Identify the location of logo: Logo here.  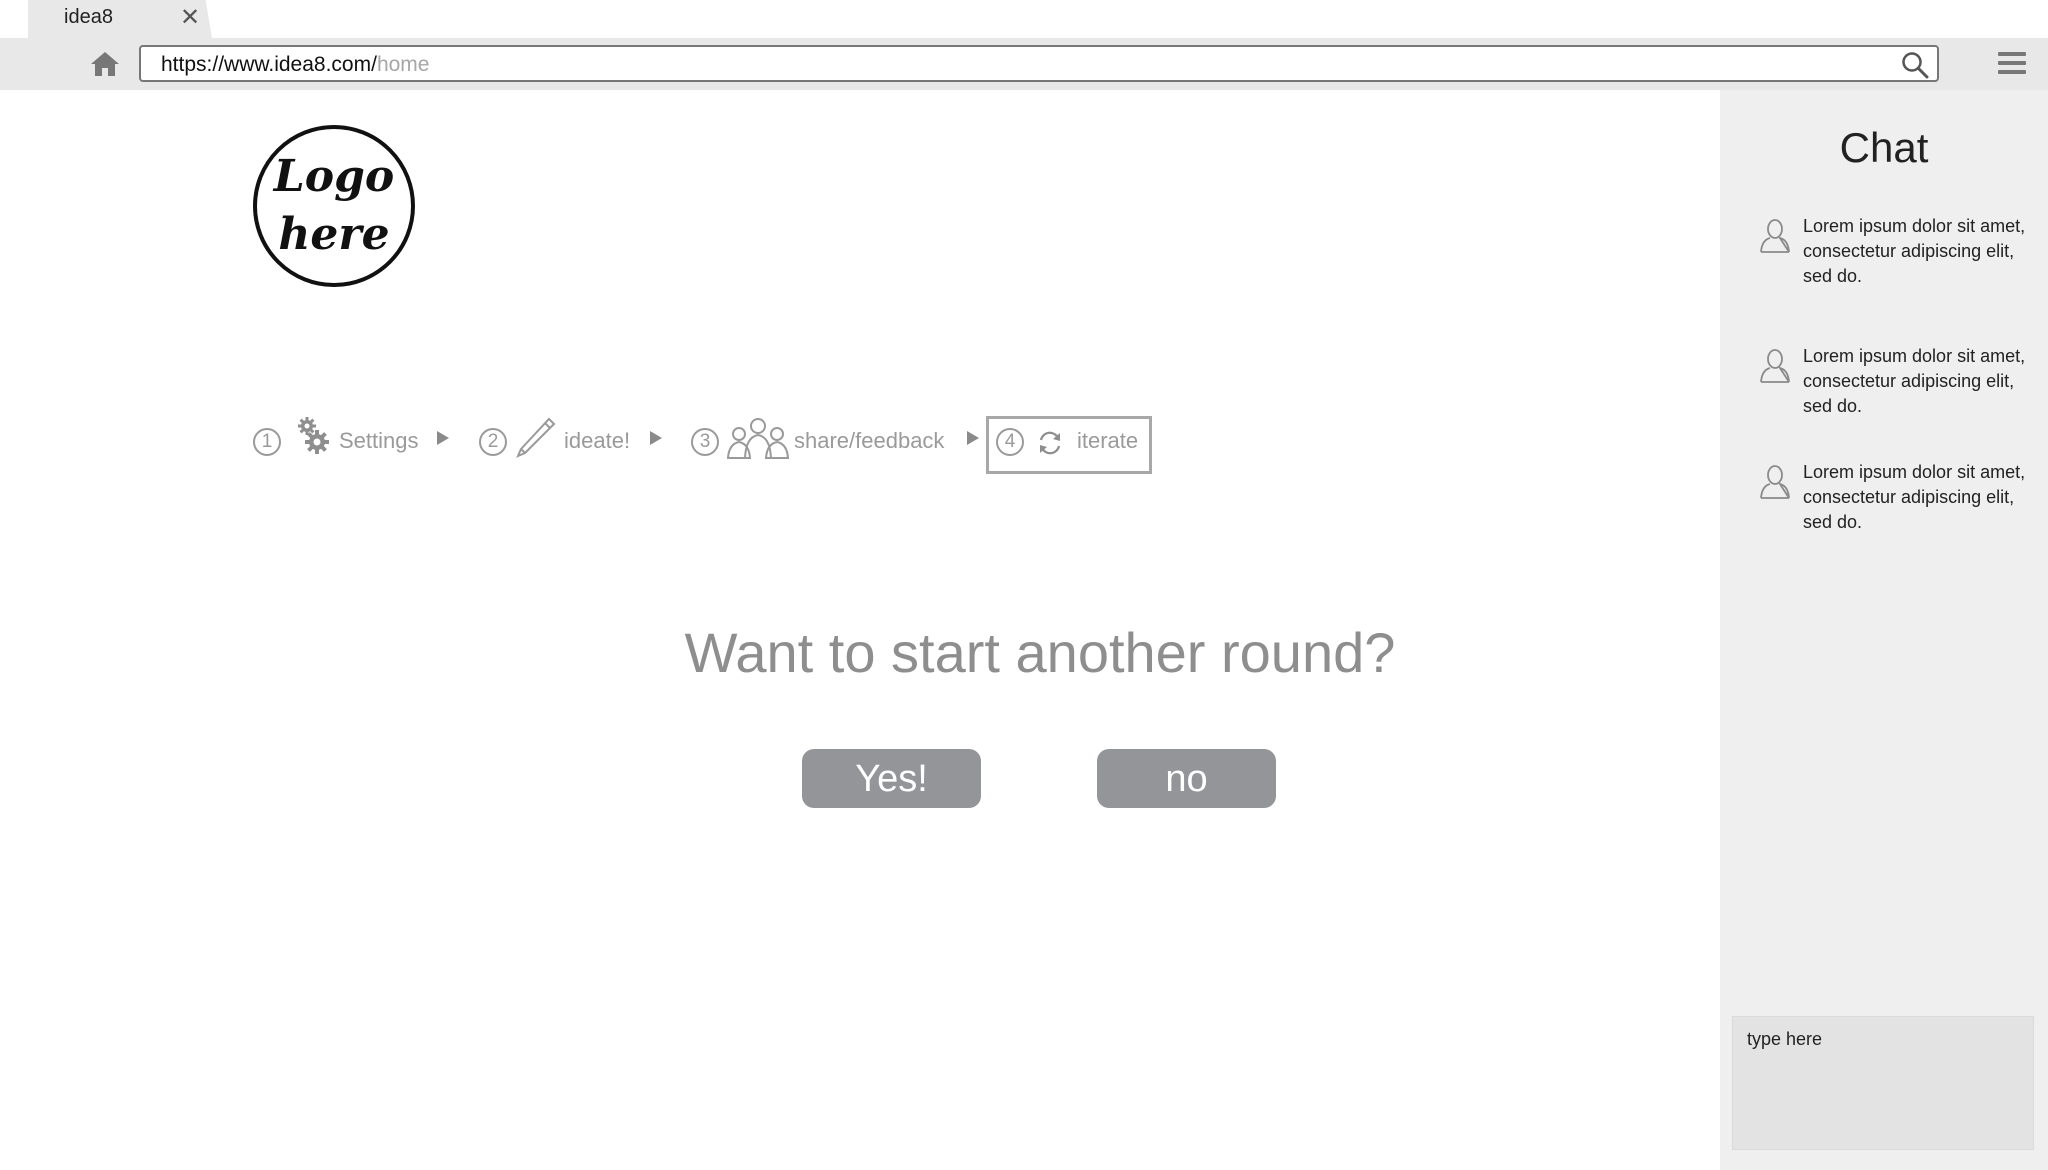
(334, 206).